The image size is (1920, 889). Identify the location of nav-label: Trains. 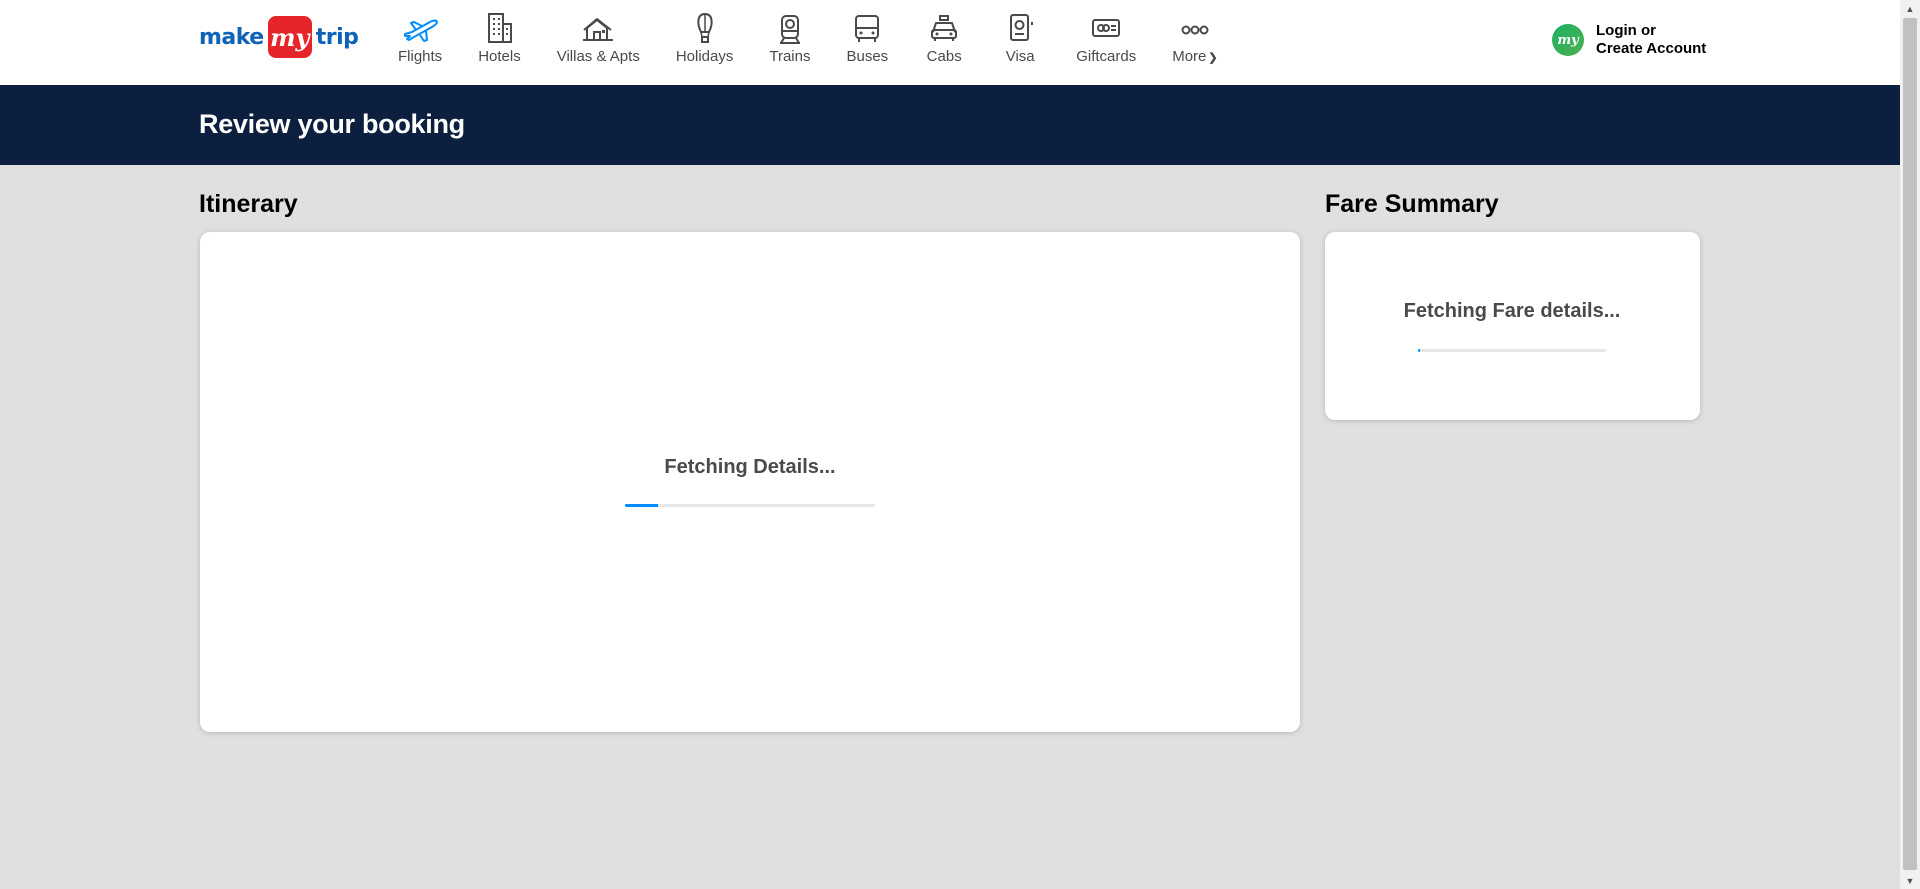
(790, 56).